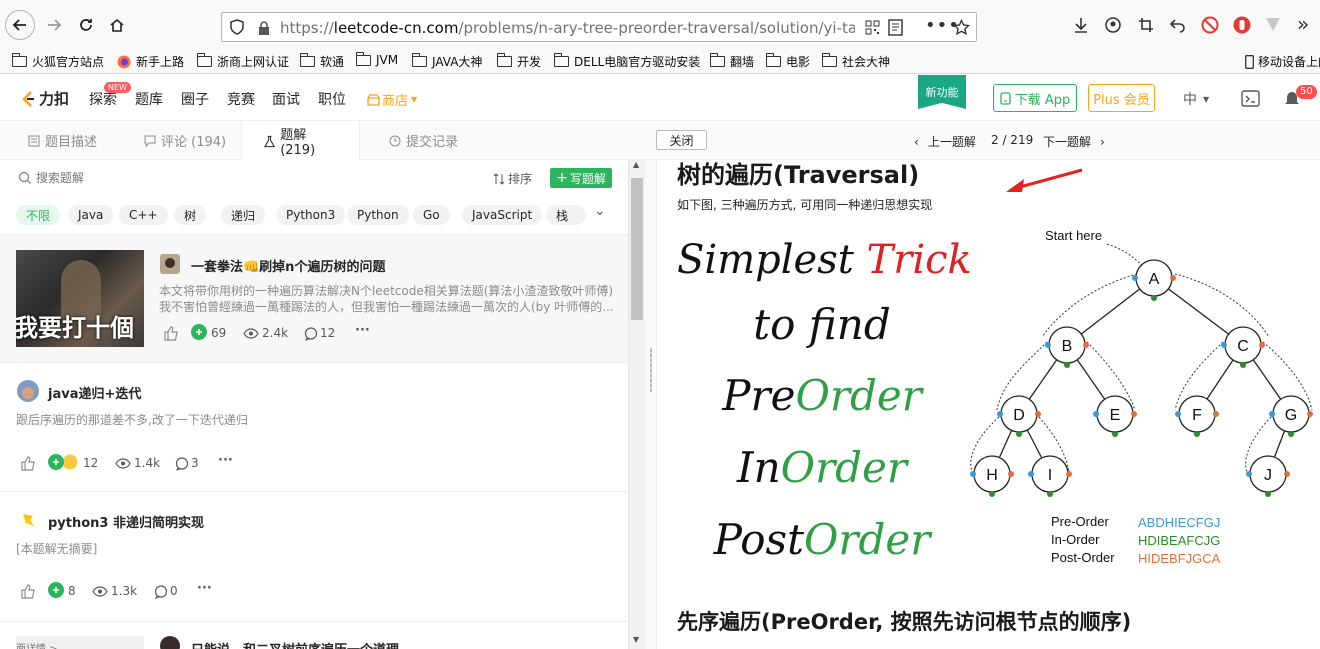  What do you see at coordinates (38, 215) in the screenshot?
I see `tag-chip-all: 不限` at bounding box center [38, 215].